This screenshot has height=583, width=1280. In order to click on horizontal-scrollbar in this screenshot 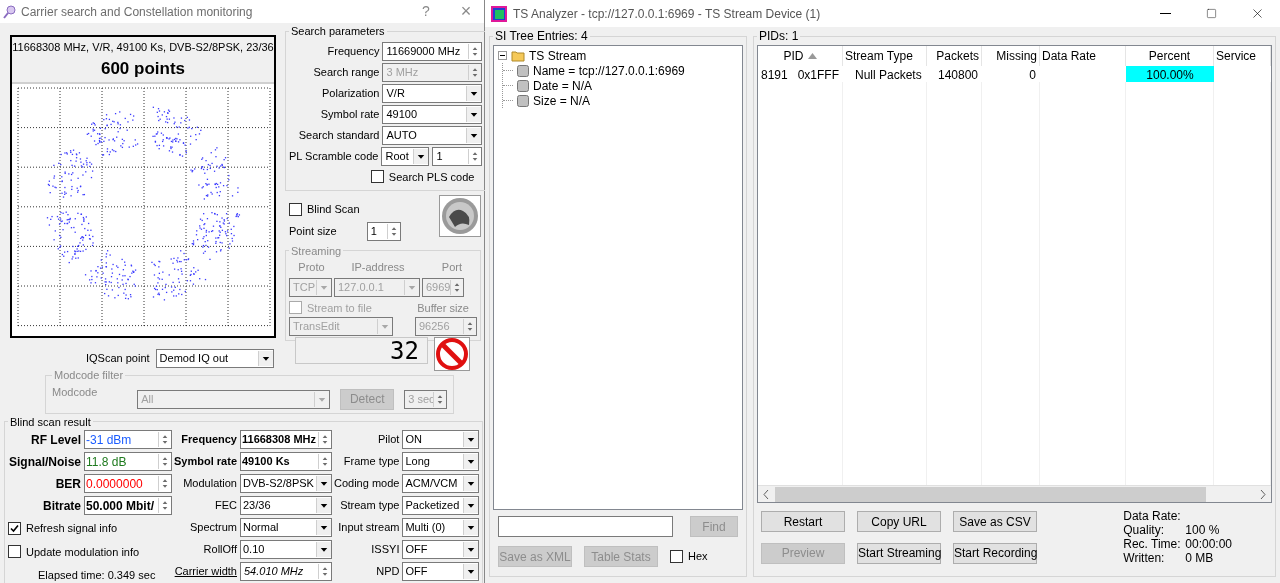, I will do `click(1014, 493)`.